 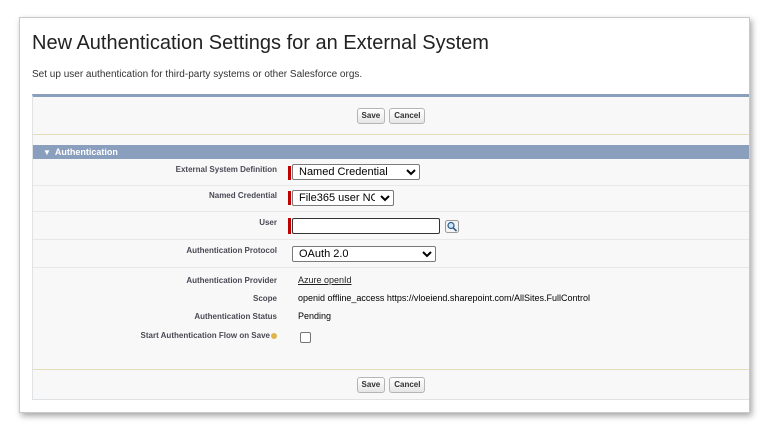 I want to click on start-auth-flow-row: Start Authentication Flow on Save, so click(x=391, y=337).